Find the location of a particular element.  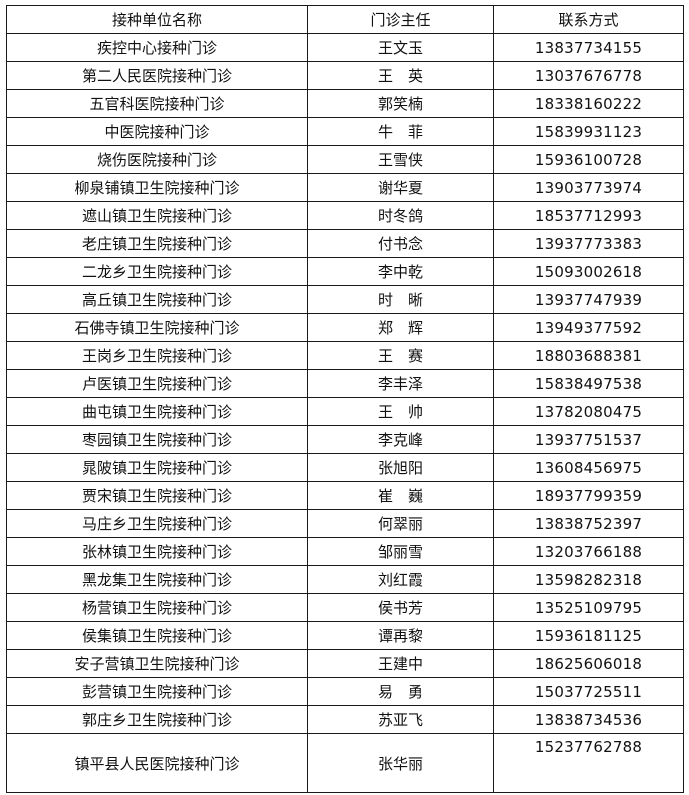

table-row: 石佛寺镇卫生院接种门诊郑 辉 13949377592 is located at coordinates (345, 327).